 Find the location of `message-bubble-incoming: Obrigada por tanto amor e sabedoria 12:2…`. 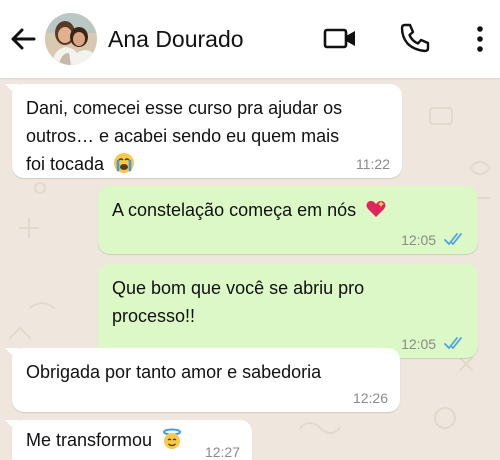

message-bubble-incoming: Obrigada por tanto amor e sabedoria 12:2… is located at coordinates (202, 380).